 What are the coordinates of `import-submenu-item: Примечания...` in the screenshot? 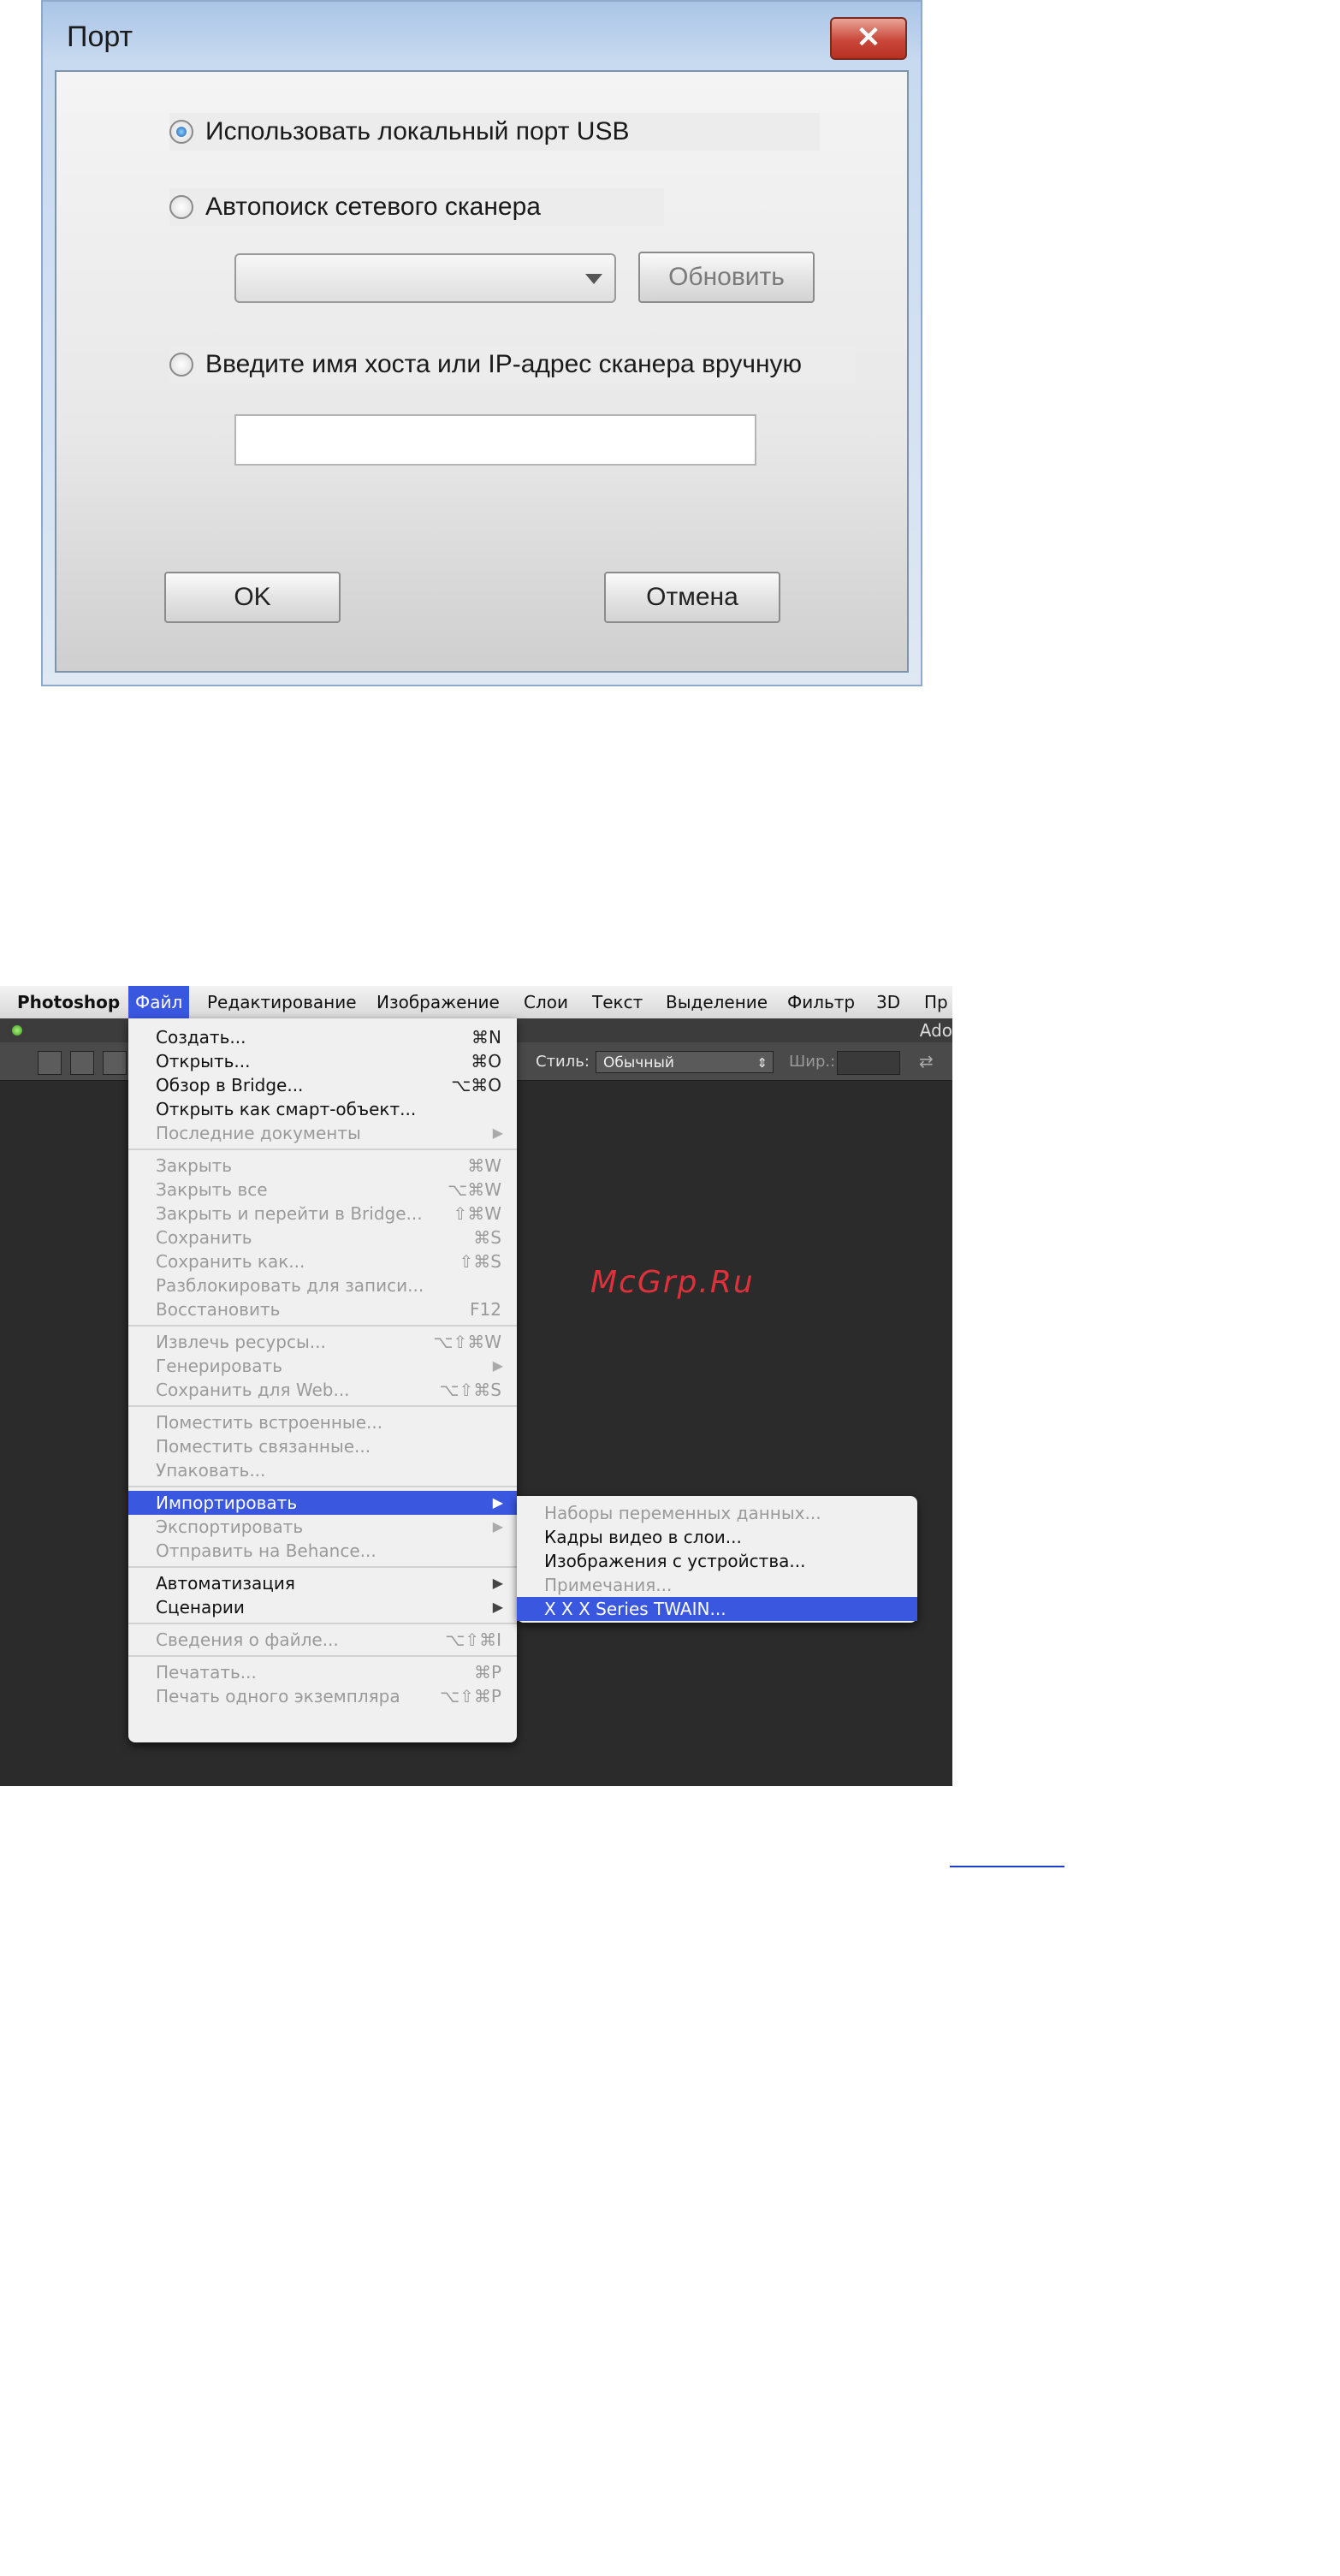 It's located at (717, 1585).